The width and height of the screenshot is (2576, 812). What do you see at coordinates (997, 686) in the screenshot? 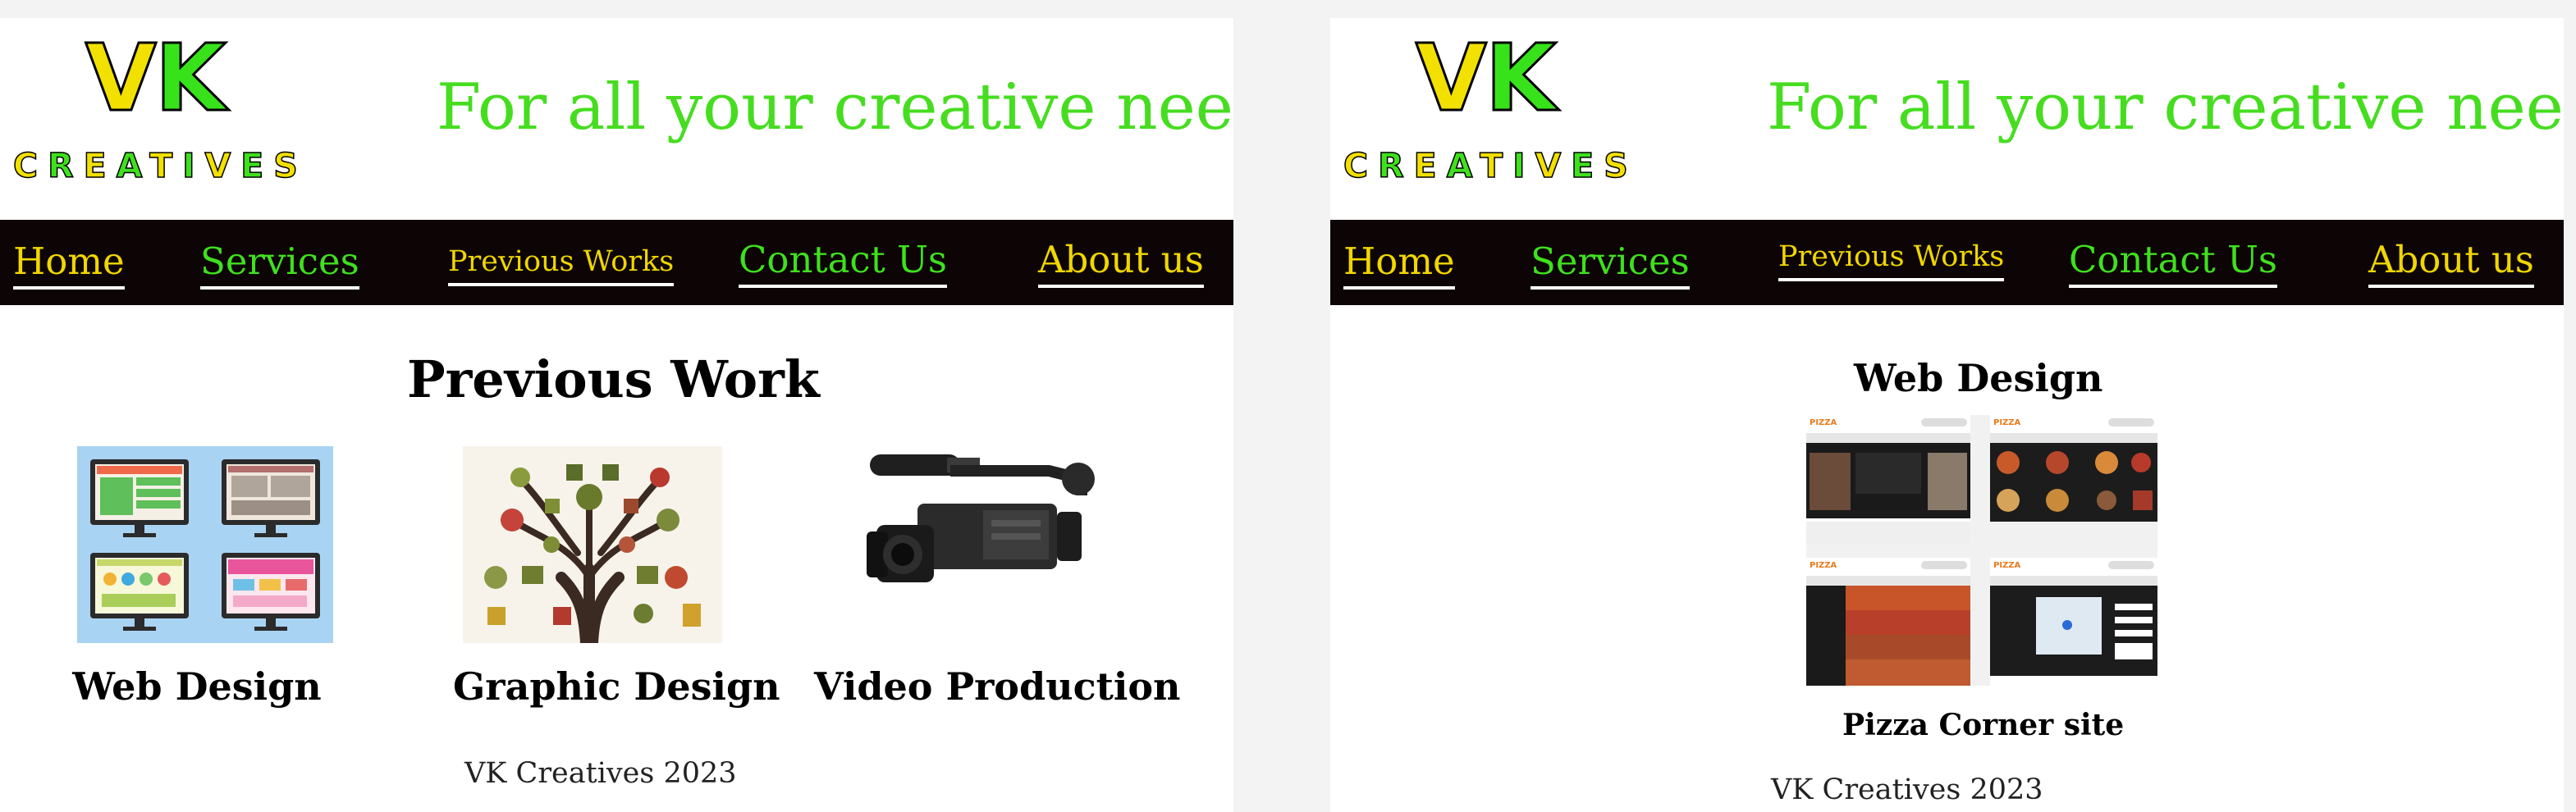
I see `video-production-label: Video Production` at bounding box center [997, 686].